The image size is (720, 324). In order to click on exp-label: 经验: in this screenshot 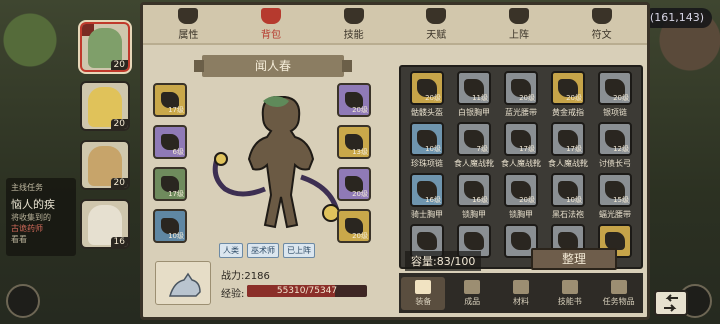, I will do `click(233, 294)`.